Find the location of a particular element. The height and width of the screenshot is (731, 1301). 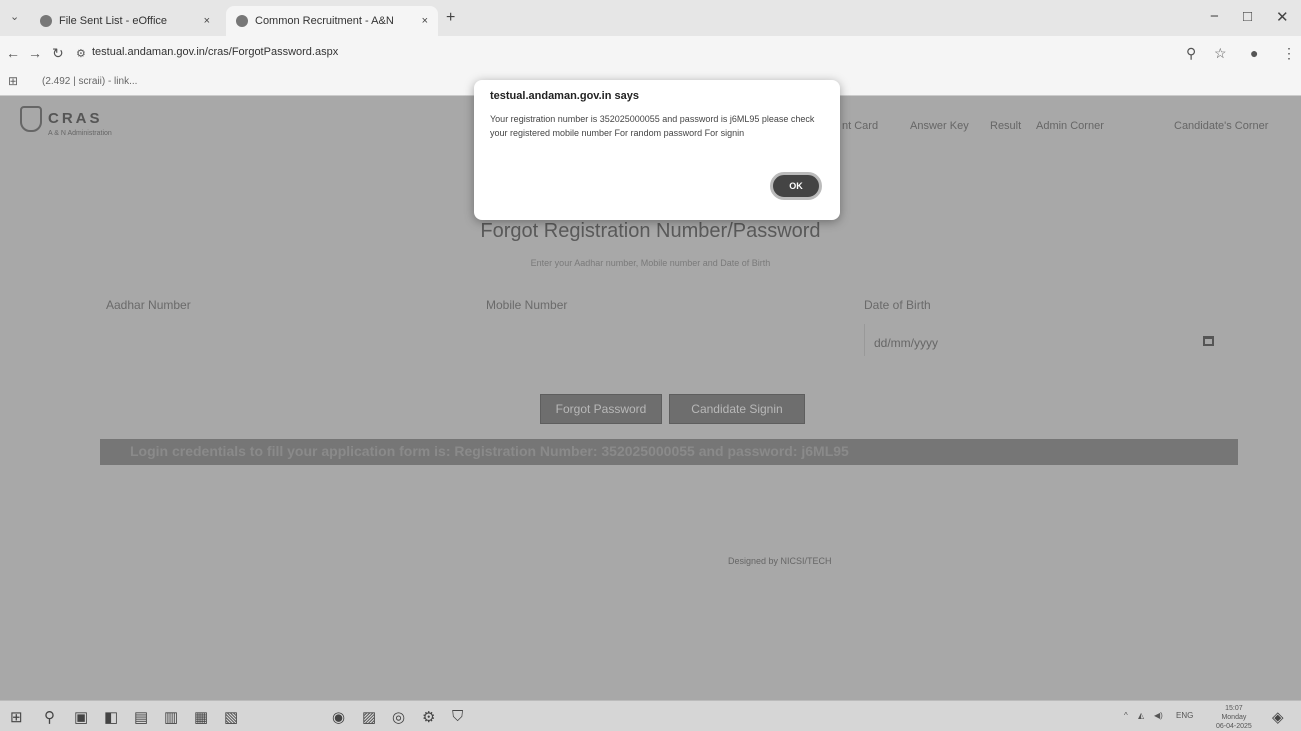

network-icon: ◭ is located at coordinates (1141, 715).